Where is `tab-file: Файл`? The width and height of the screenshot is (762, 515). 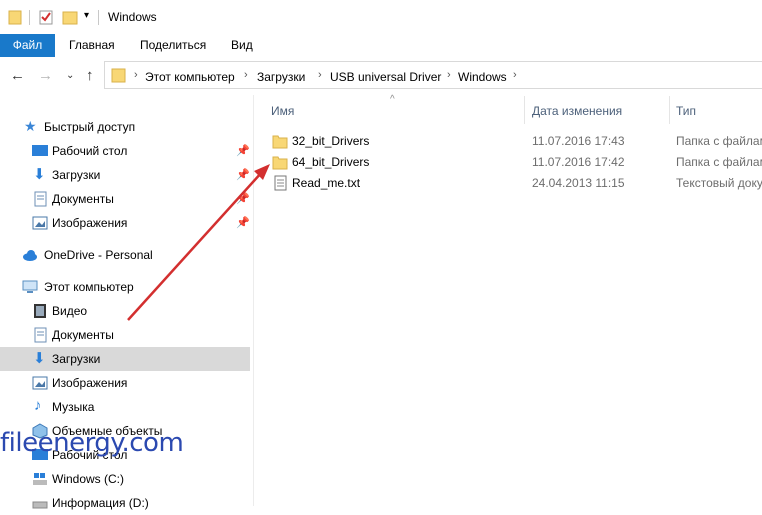 tab-file: Файл is located at coordinates (27, 45).